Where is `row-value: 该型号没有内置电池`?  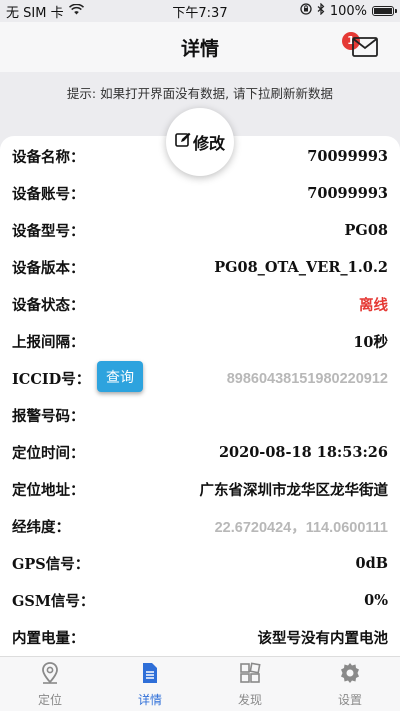
row-value: 该型号没有内置电池 is located at coordinates (323, 639).